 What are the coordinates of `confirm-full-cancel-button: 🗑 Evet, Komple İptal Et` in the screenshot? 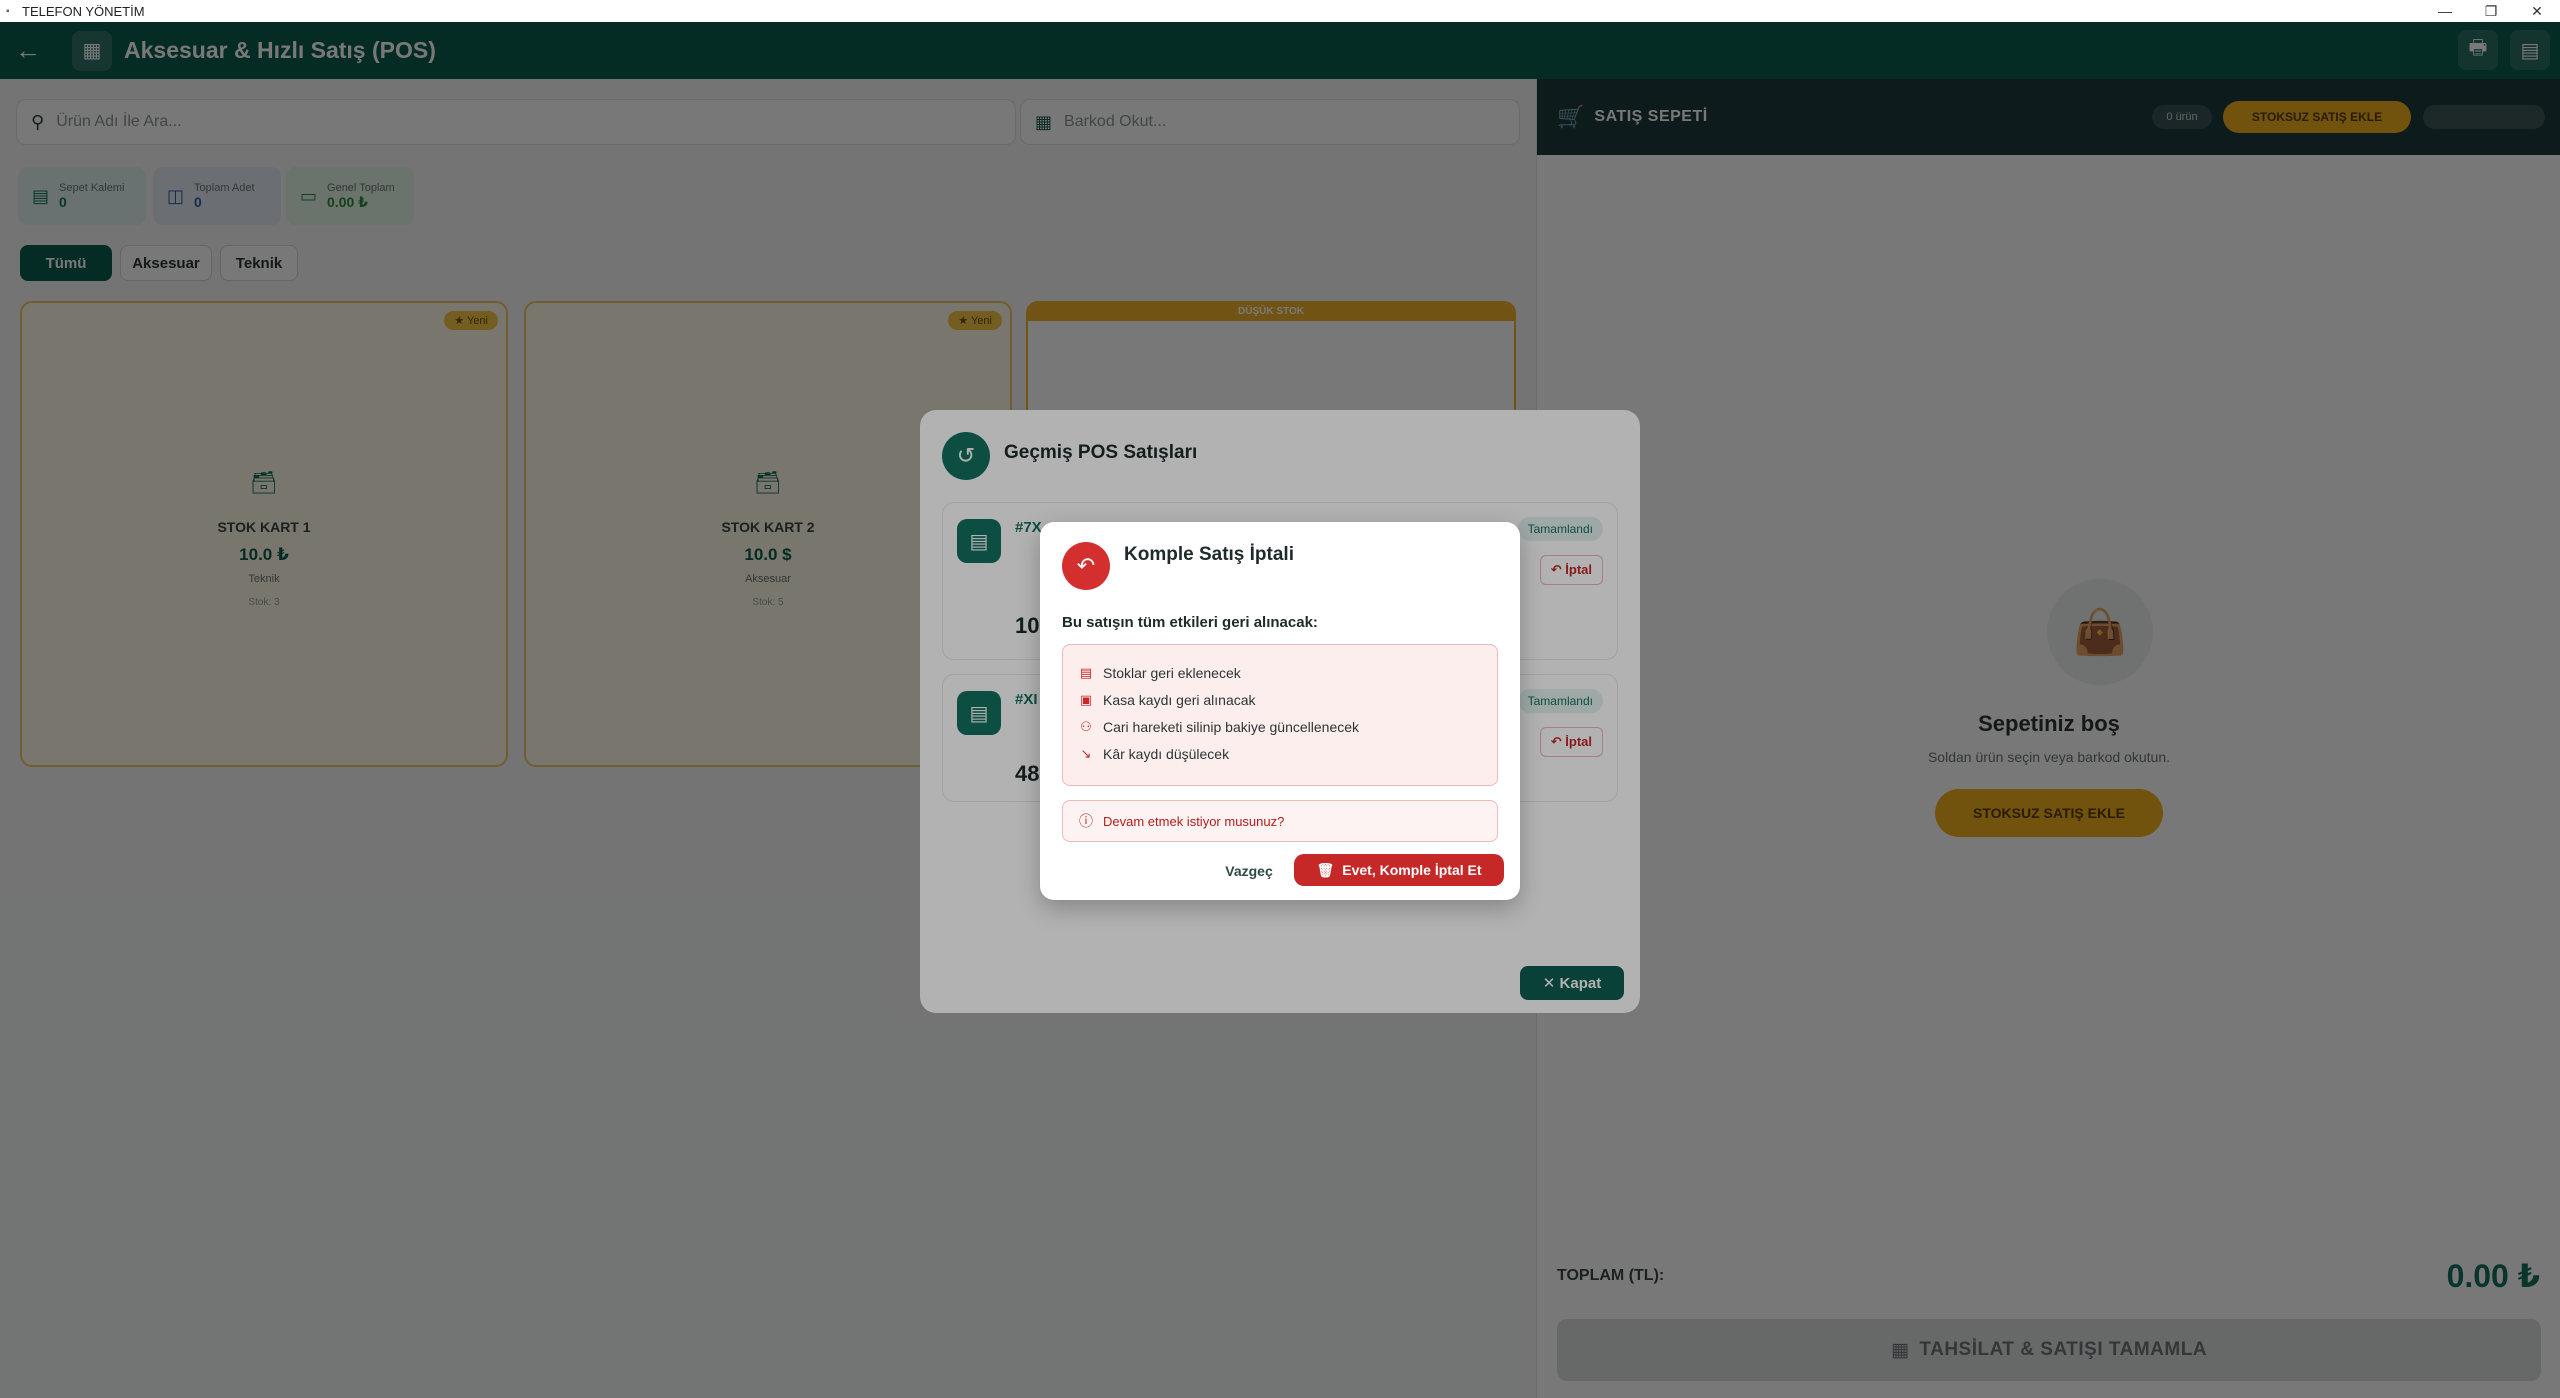 It's located at (1399, 870).